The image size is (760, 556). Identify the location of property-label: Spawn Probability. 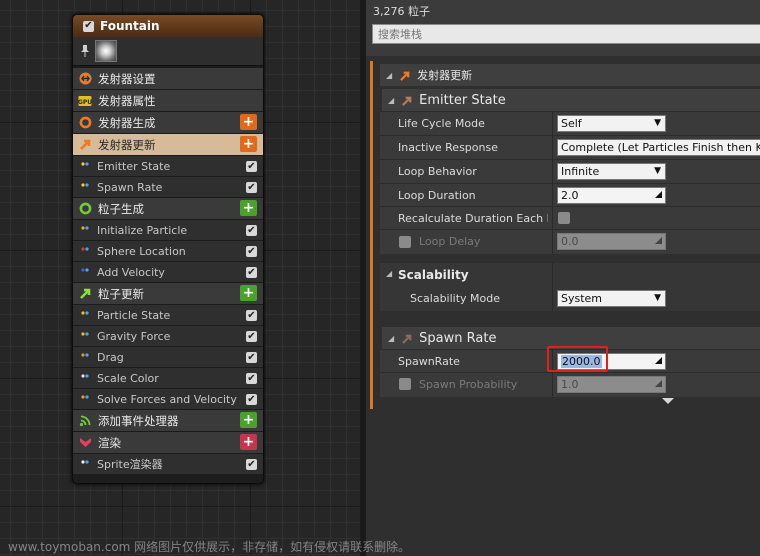
(468, 384).